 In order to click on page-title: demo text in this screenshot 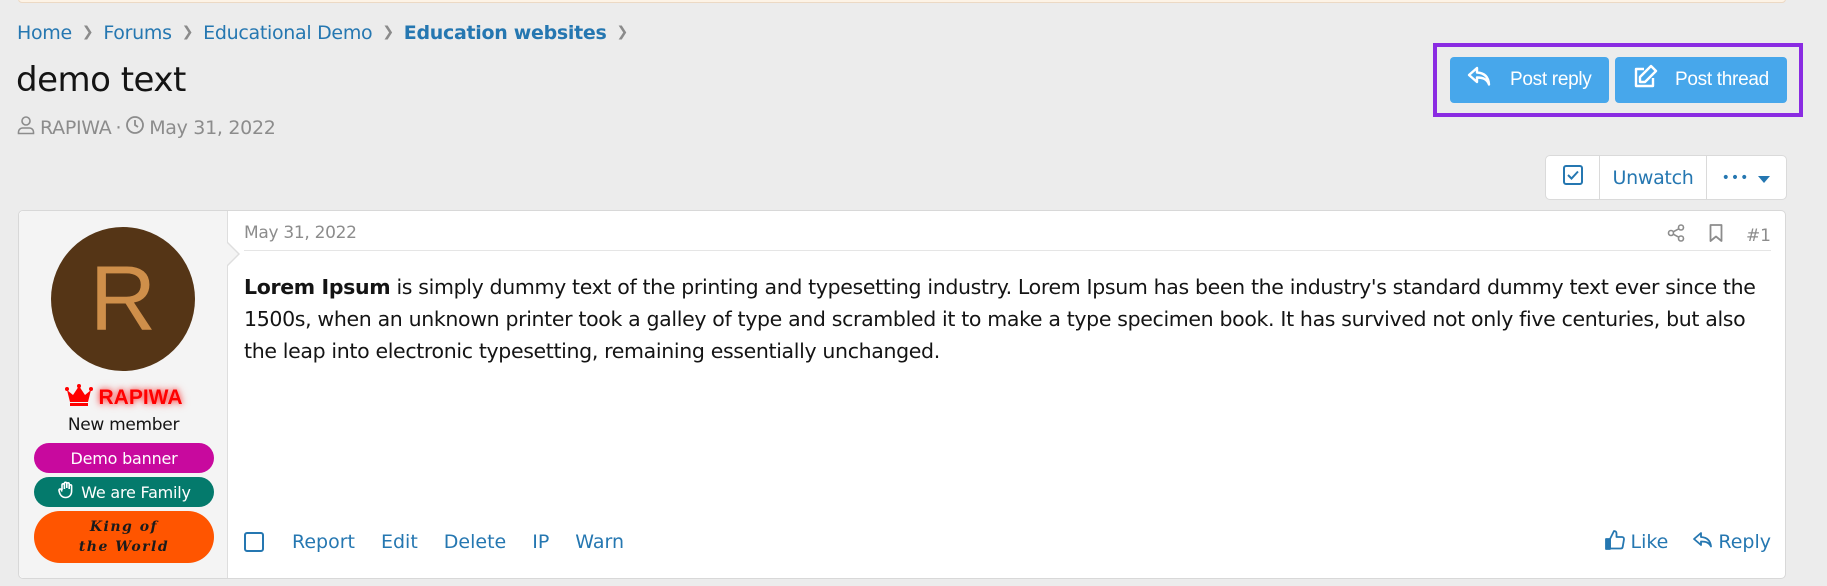, I will do `click(101, 80)`.